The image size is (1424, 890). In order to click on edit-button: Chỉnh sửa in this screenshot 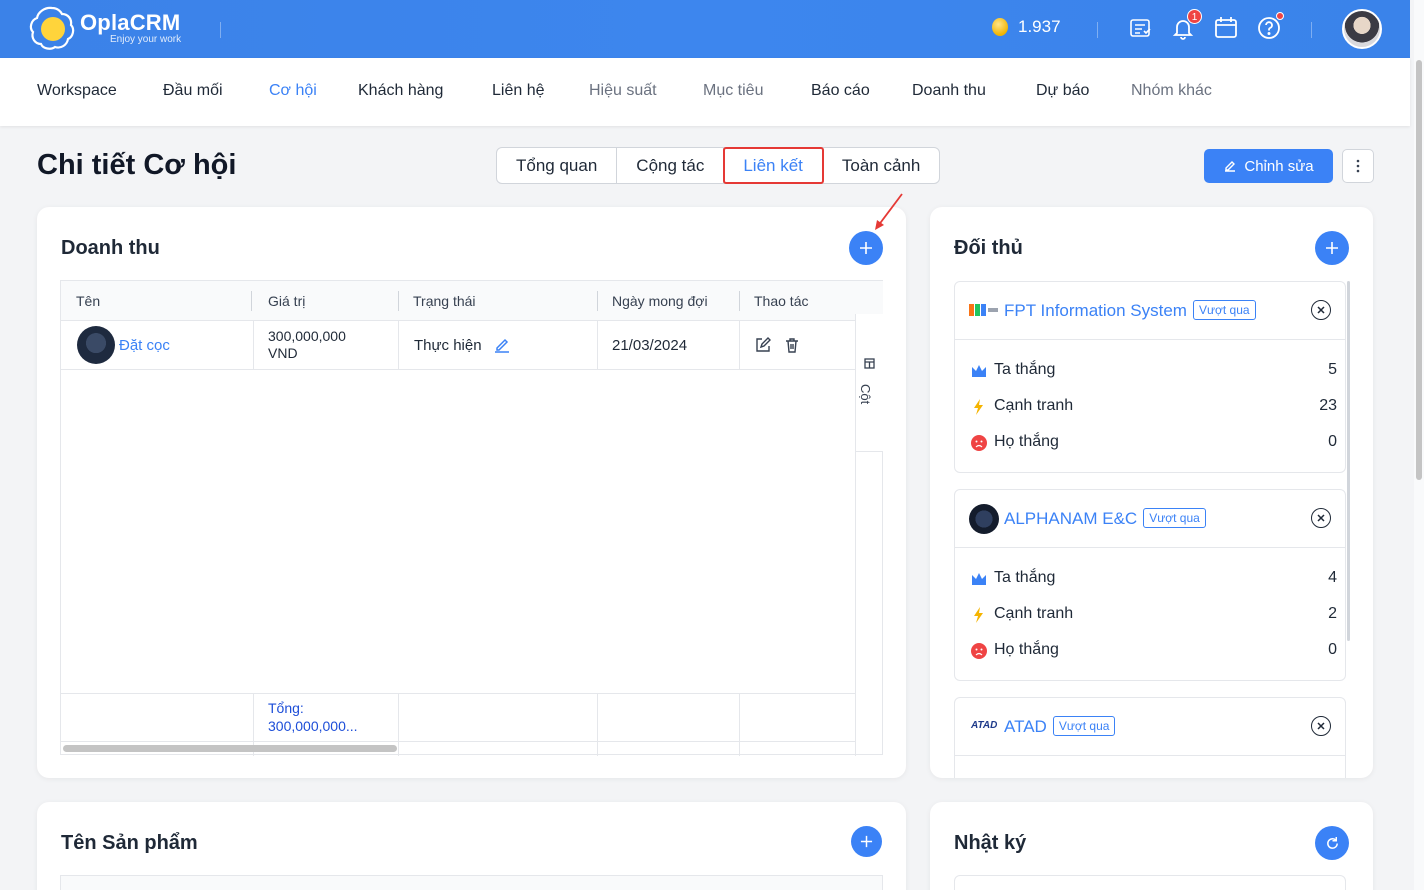, I will do `click(1268, 166)`.